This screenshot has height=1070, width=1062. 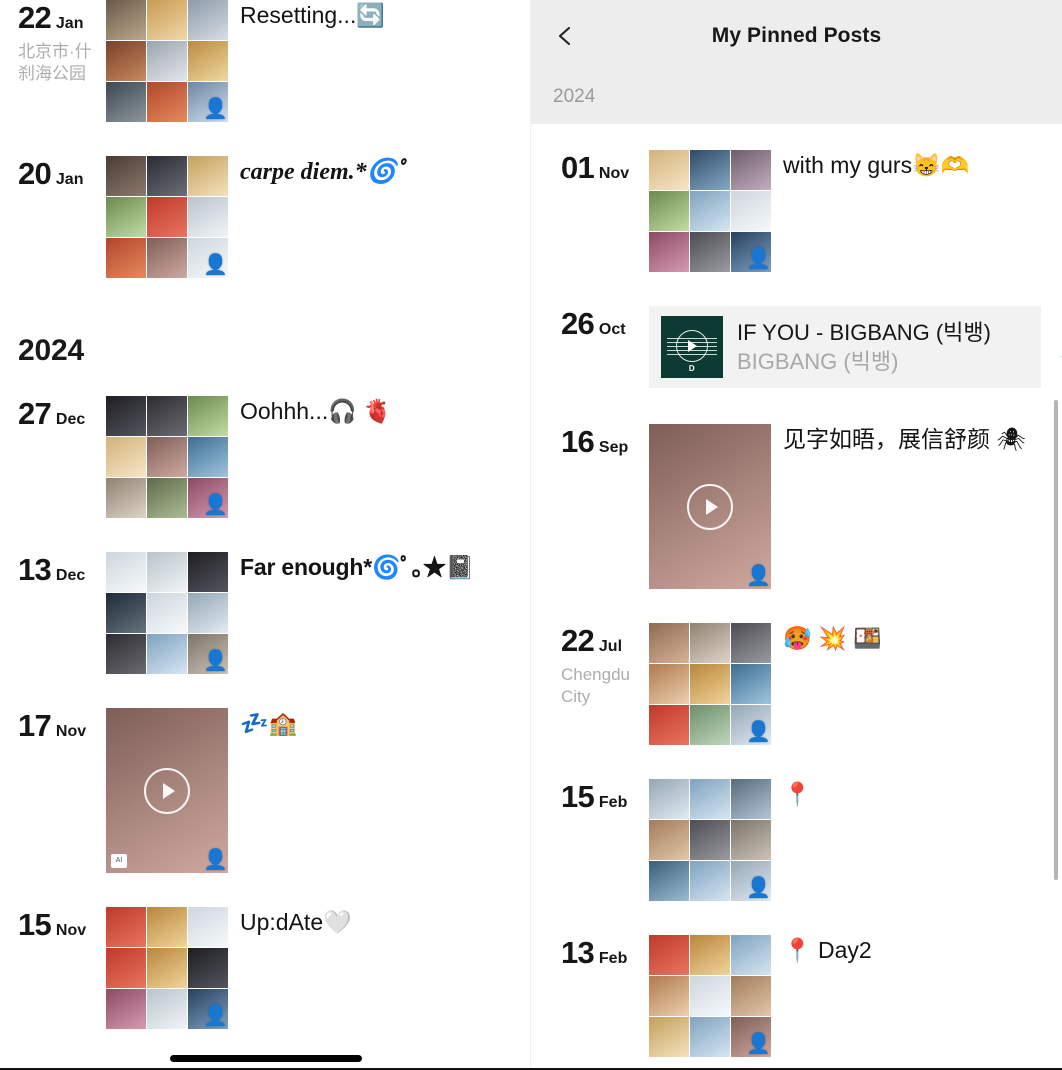 What do you see at coordinates (566, 36) in the screenshot?
I see `back-button` at bounding box center [566, 36].